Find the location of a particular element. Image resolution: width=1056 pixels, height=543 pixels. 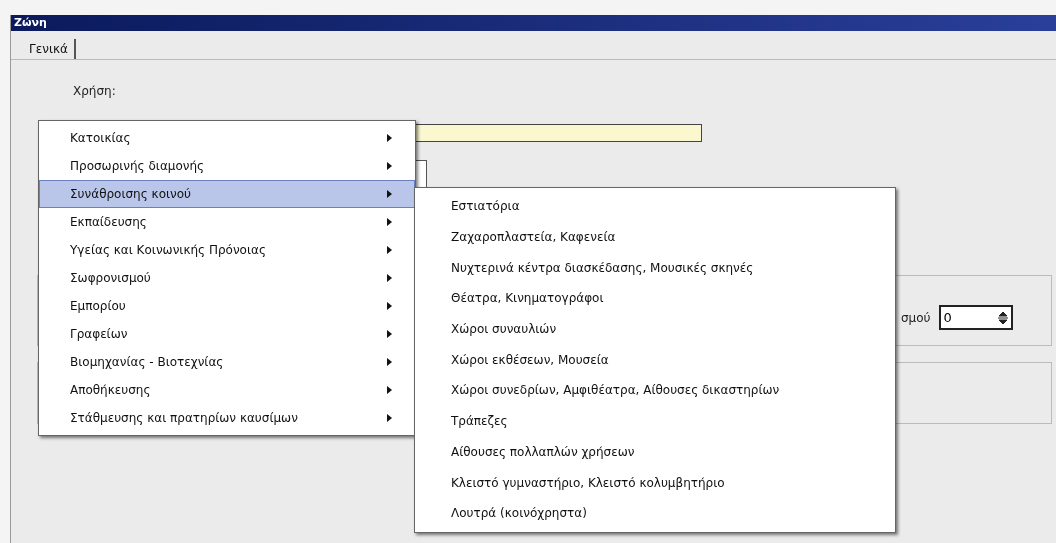

menu-item: Γραφείων is located at coordinates (227, 334).